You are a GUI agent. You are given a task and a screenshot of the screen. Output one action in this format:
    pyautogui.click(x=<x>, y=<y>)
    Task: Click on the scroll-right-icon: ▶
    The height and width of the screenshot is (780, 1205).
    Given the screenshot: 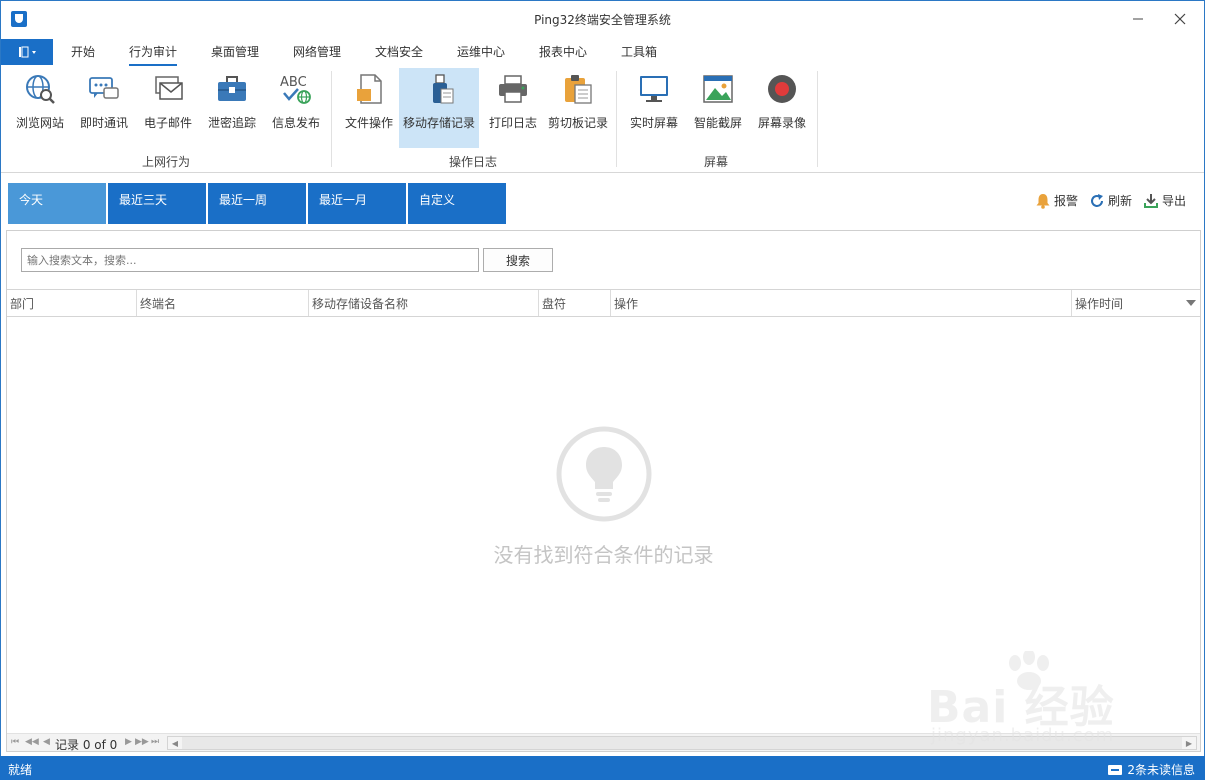 What is the action you would take?
    pyautogui.click(x=1189, y=743)
    